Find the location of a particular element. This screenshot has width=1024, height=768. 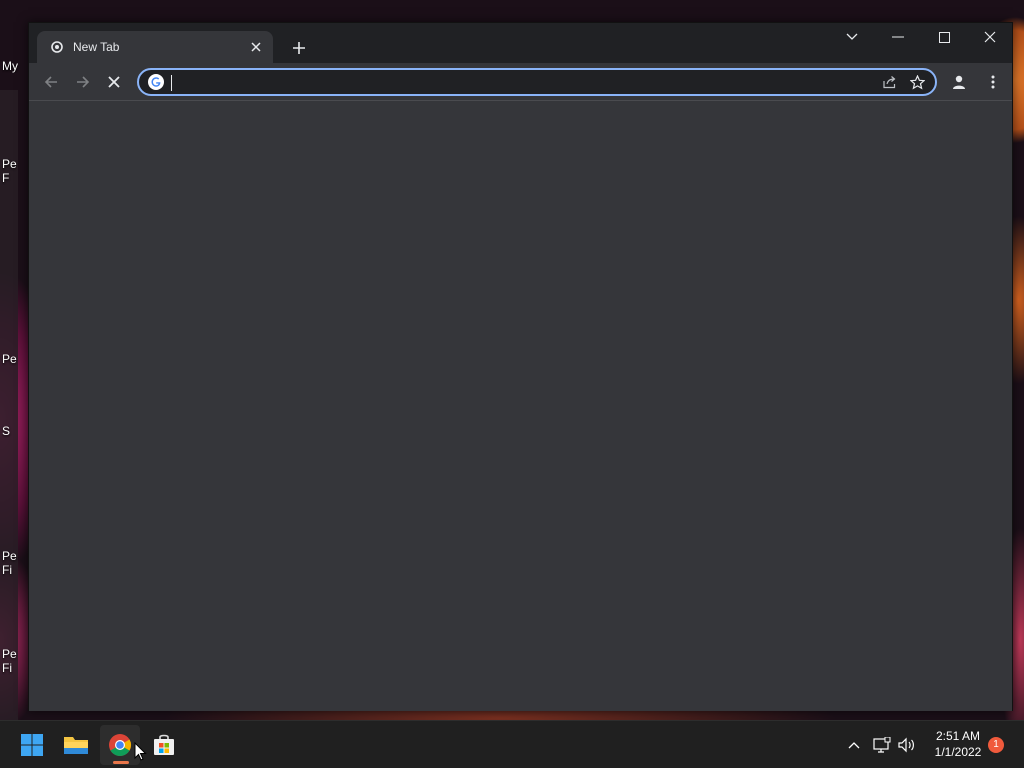

back-button is located at coordinates (51, 82).